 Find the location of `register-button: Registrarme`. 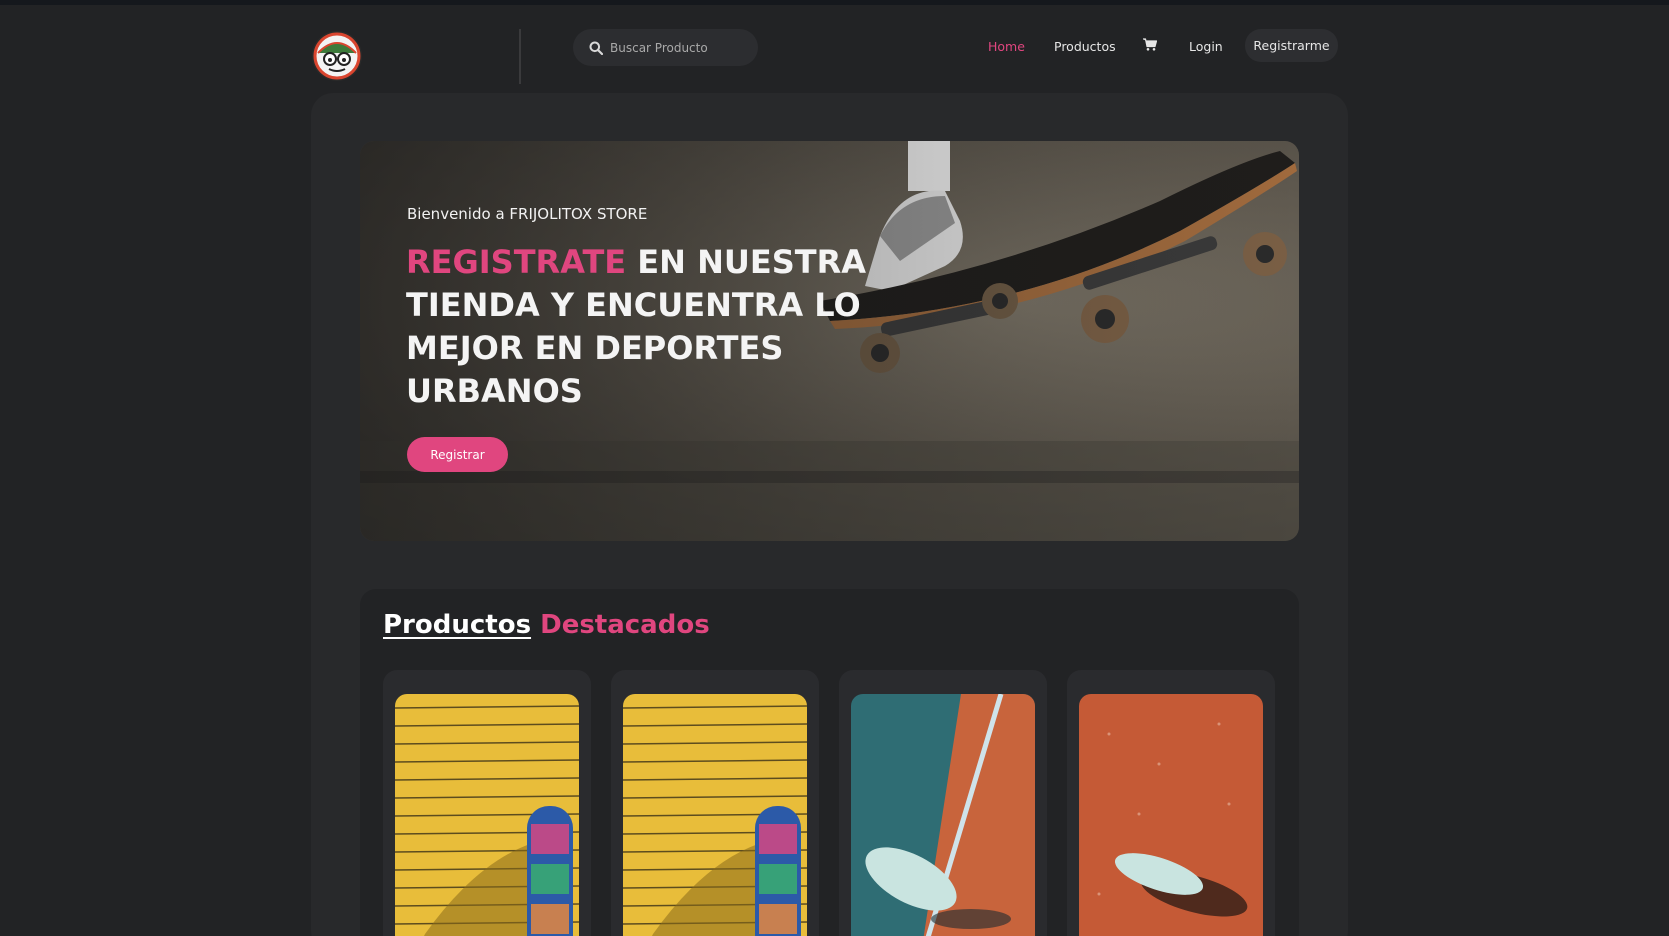

register-button: Registrarme is located at coordinates (1291, 45).